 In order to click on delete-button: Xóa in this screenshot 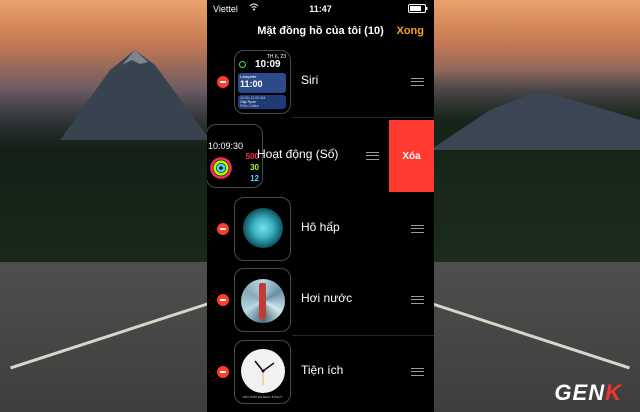, I will do `click(411, 156)`.